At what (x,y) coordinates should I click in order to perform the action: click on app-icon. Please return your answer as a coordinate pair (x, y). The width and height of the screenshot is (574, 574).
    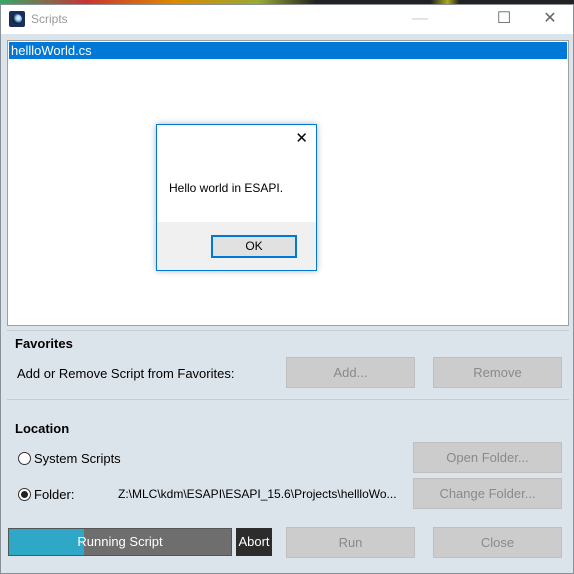
    Looking at the image, I should click on (17, 19).